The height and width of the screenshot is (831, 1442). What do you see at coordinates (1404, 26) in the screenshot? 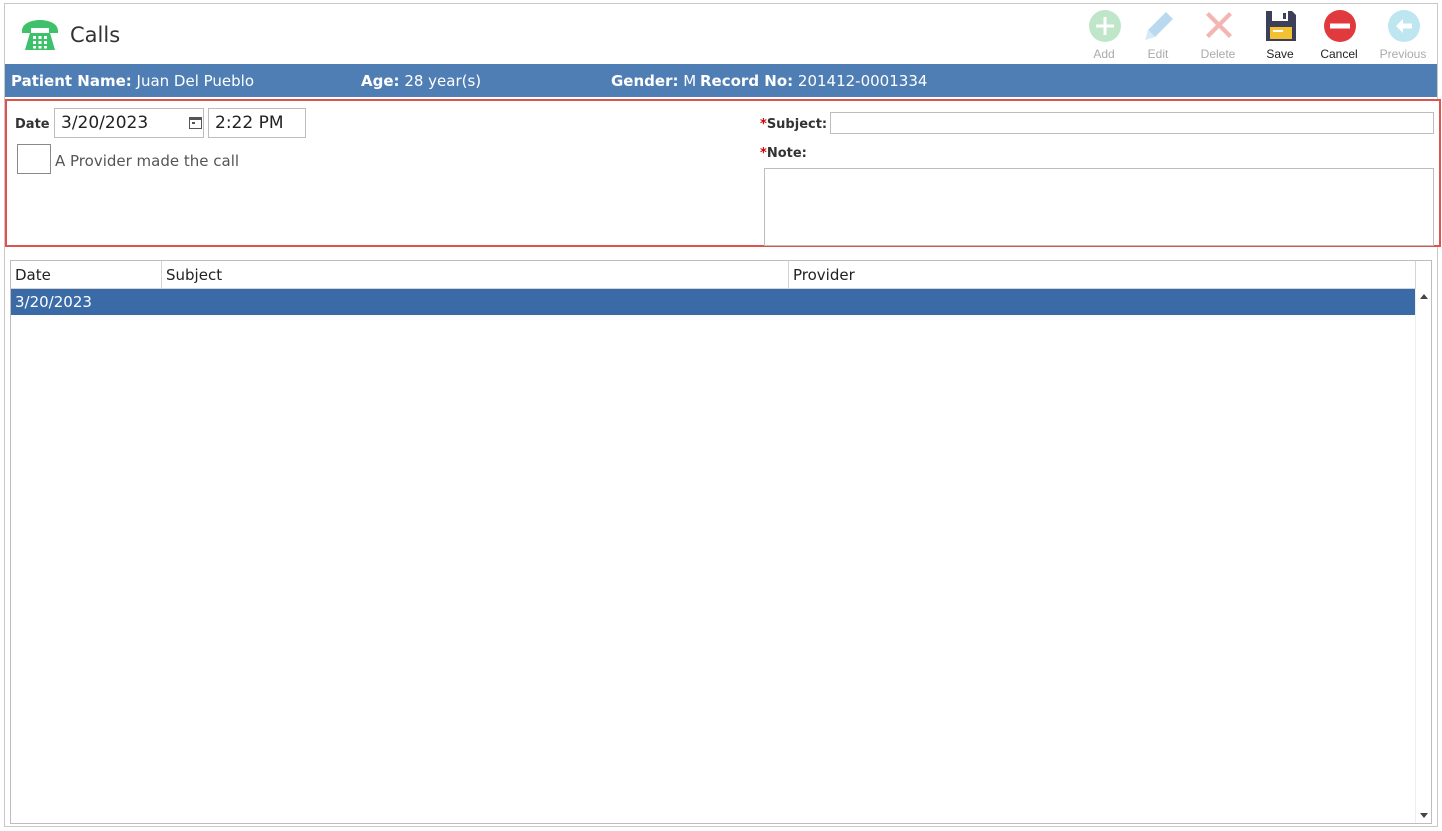
I see `arrow-left-circle-icon` at bounding box center [1404, 26].